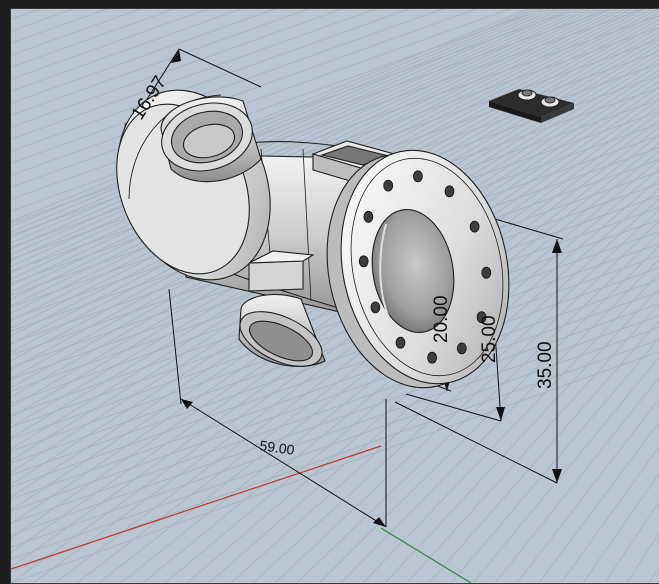  Describe the element at coordinates (277, 447) in the screenshot. I see `dim-59-00: 59.00` at that location.